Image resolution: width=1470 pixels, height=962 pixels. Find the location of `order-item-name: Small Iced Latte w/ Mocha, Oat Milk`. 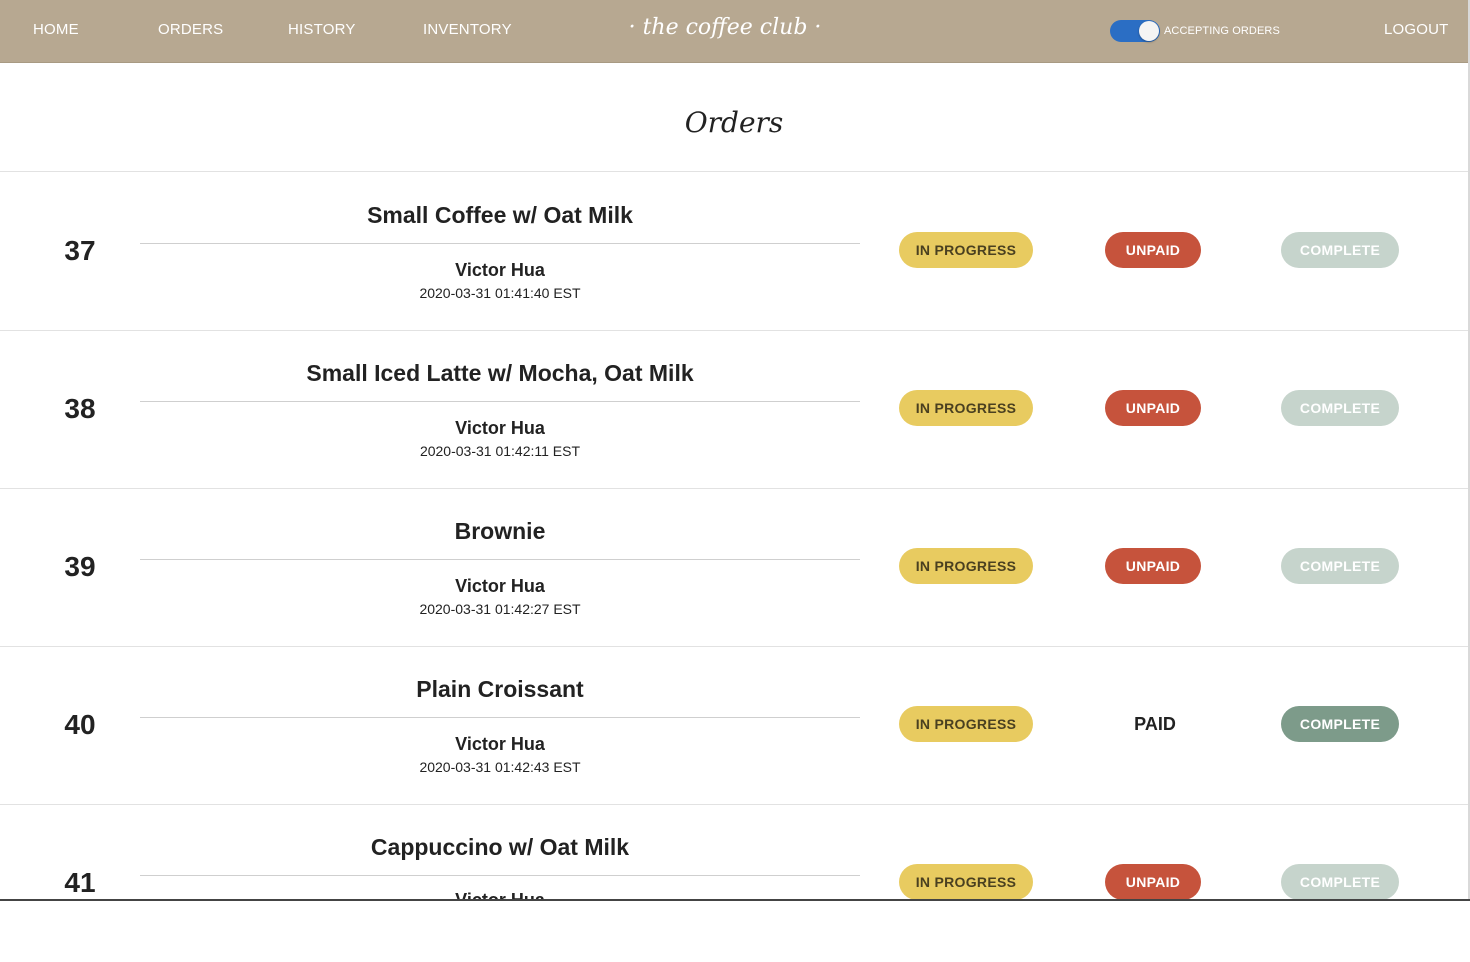

order-item-name: Small Iced Latte w/ Mocha, Oat Milk is located at coordinates (500, 373).